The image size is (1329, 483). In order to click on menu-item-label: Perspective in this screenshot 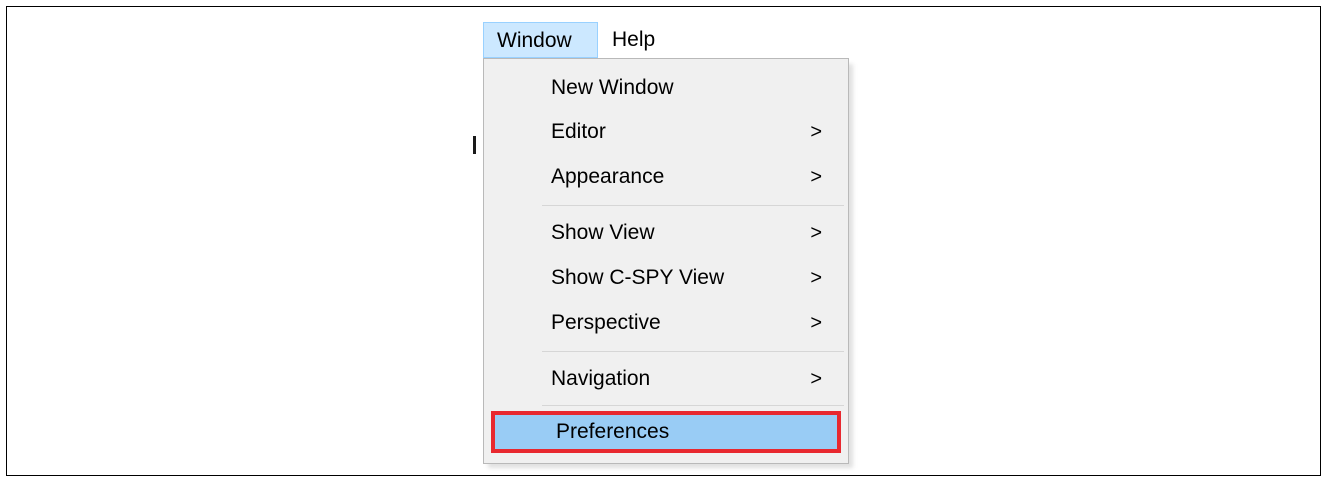, I will do `click(606, 322)`.